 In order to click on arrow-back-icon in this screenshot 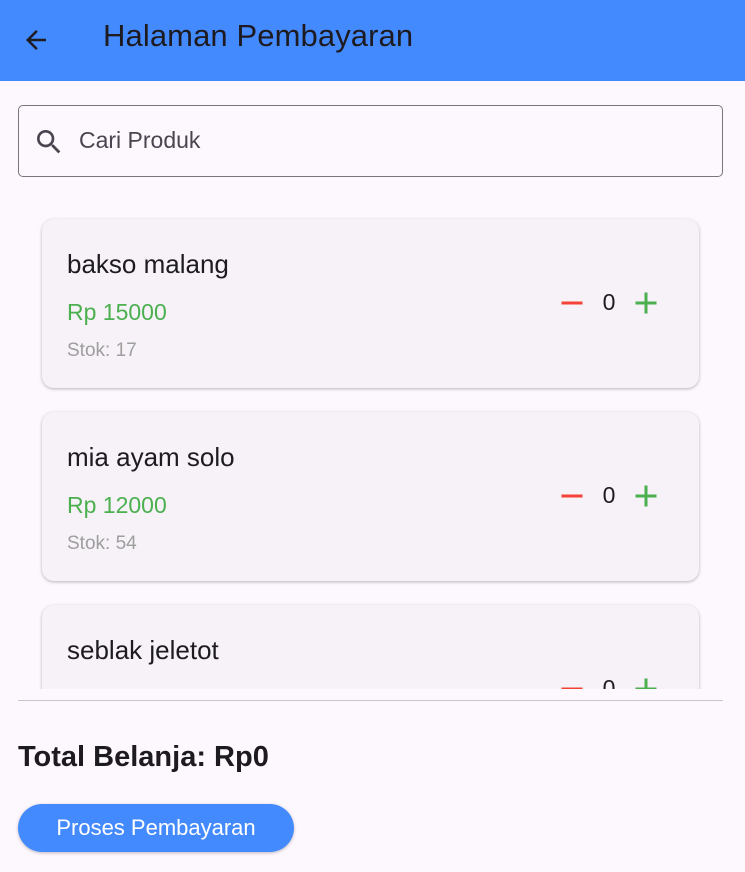, I will do `click(36, 40)`.